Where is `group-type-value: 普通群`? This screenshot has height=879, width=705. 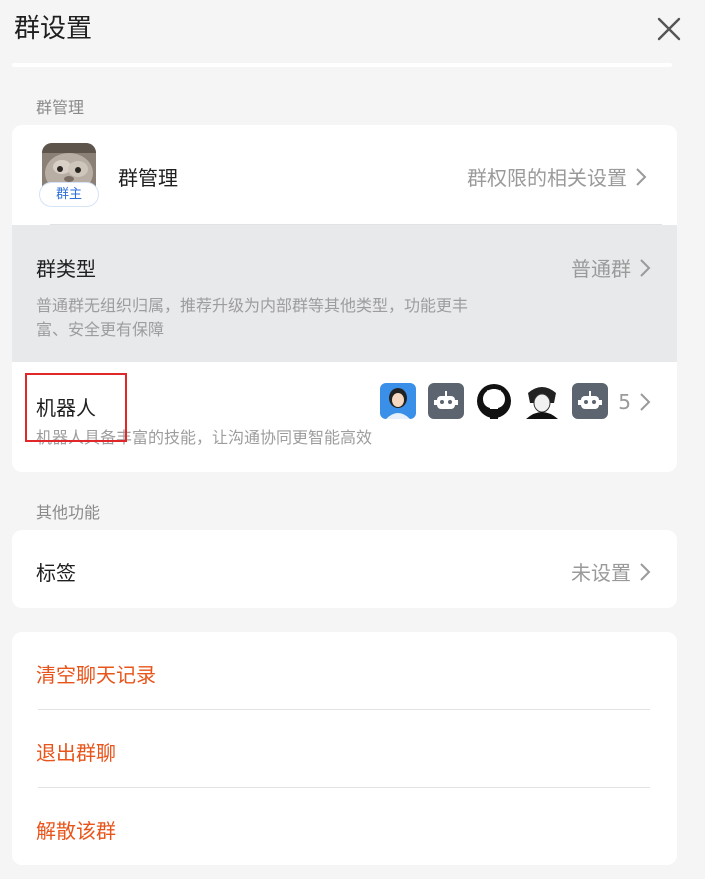 group-type-value: 普通群 is located at coordinates (601, 269).